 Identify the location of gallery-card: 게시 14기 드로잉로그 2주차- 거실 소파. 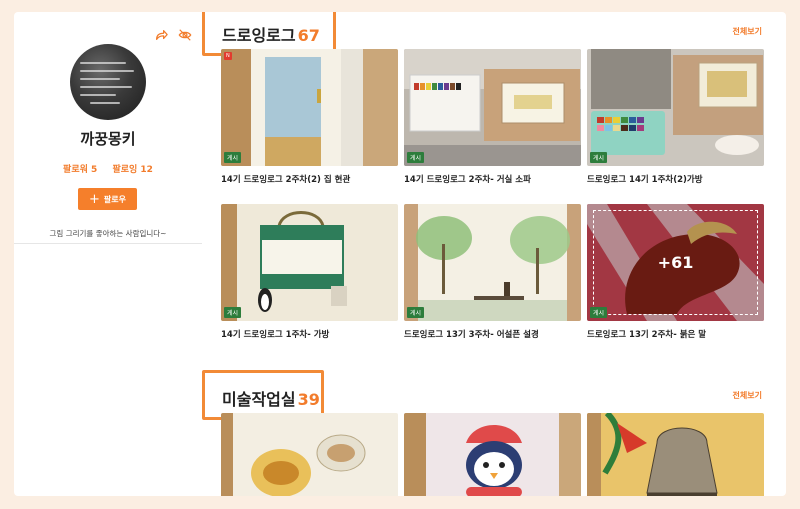
(492, 117).